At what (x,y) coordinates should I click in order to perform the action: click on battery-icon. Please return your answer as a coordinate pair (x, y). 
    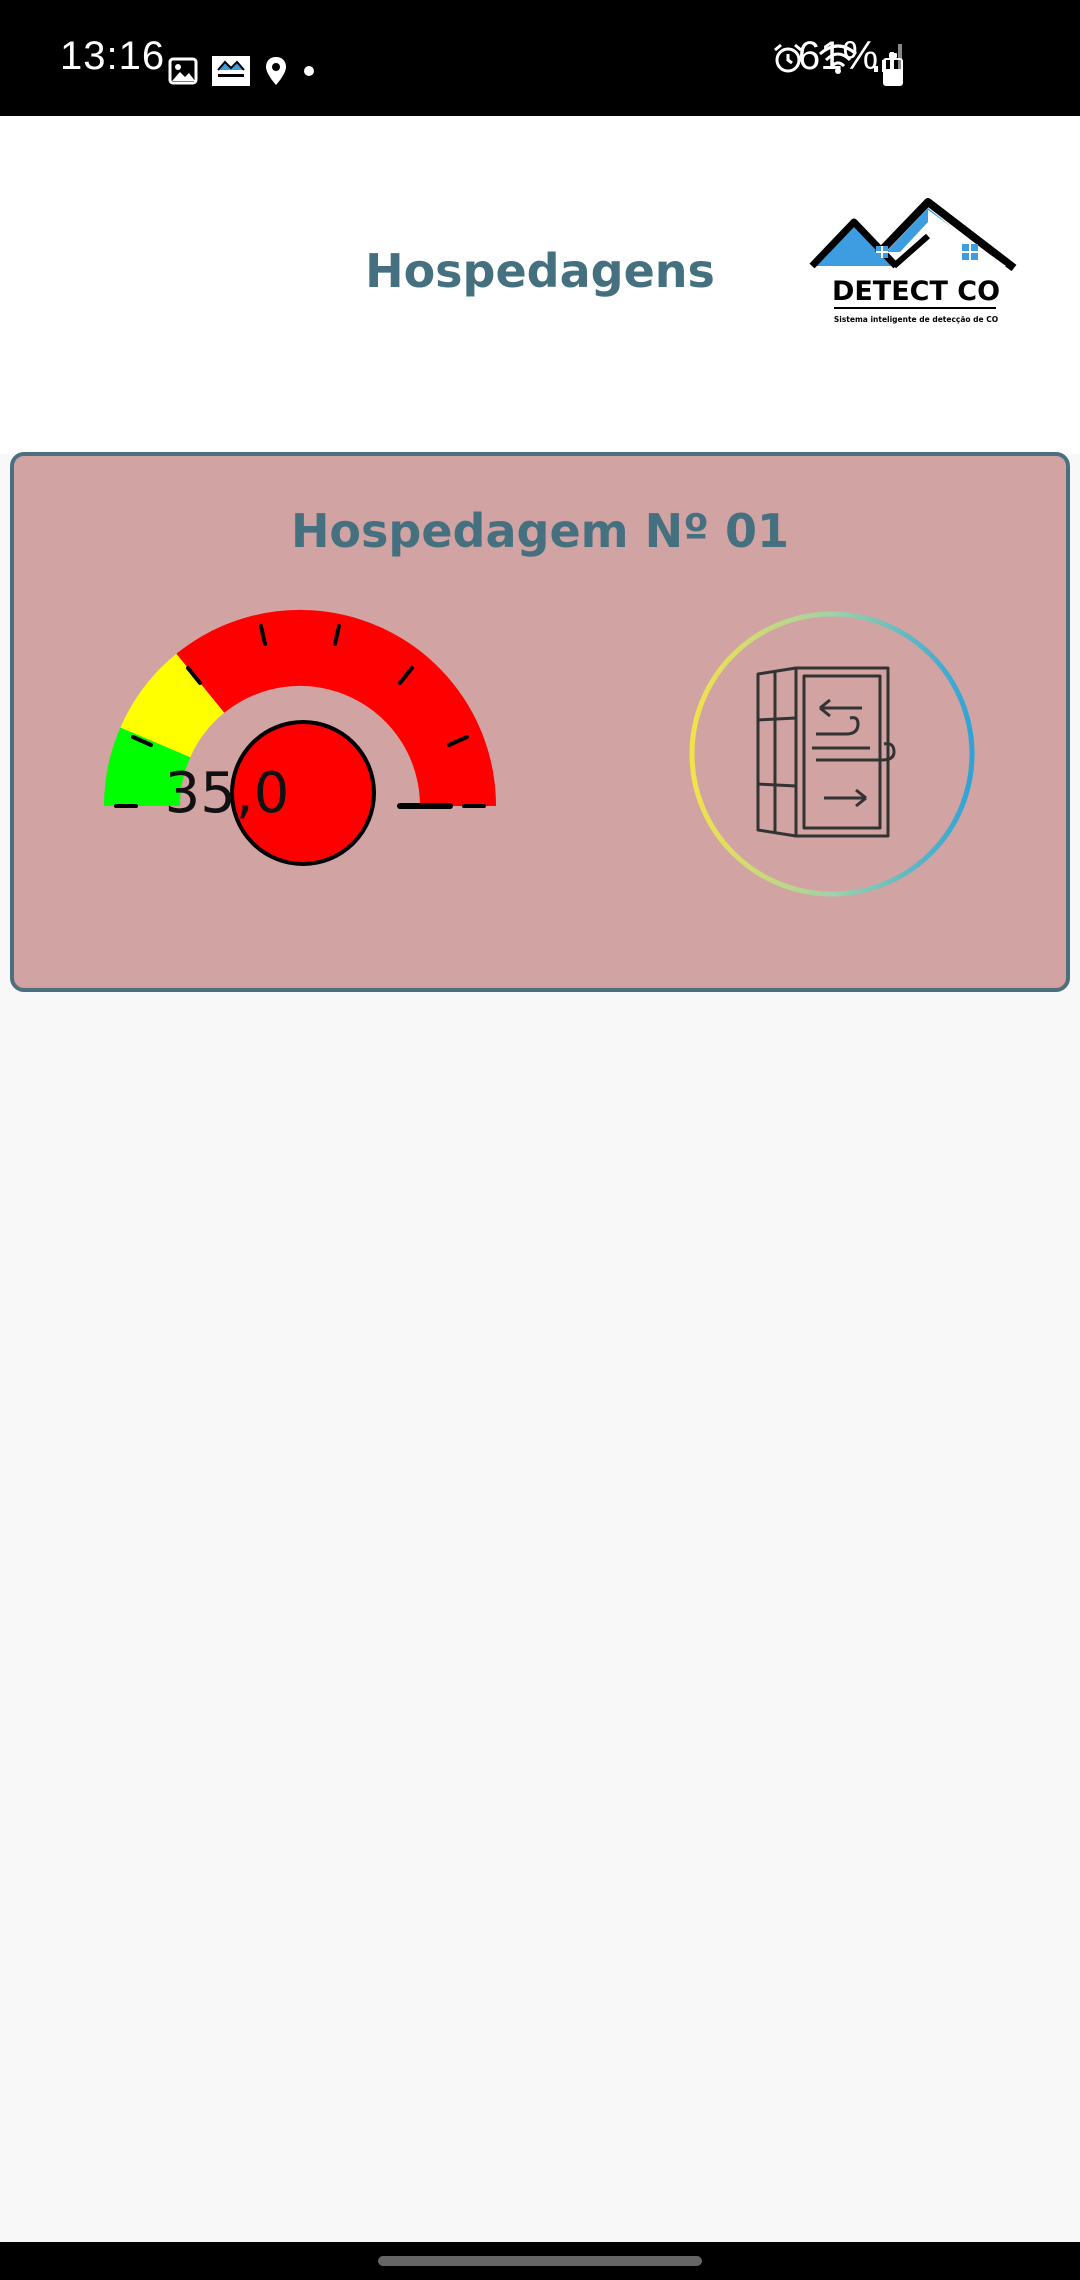
    Looking at the image, I should click on (893, 69).